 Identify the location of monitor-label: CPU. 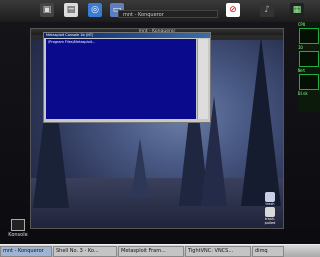
(302, 24).